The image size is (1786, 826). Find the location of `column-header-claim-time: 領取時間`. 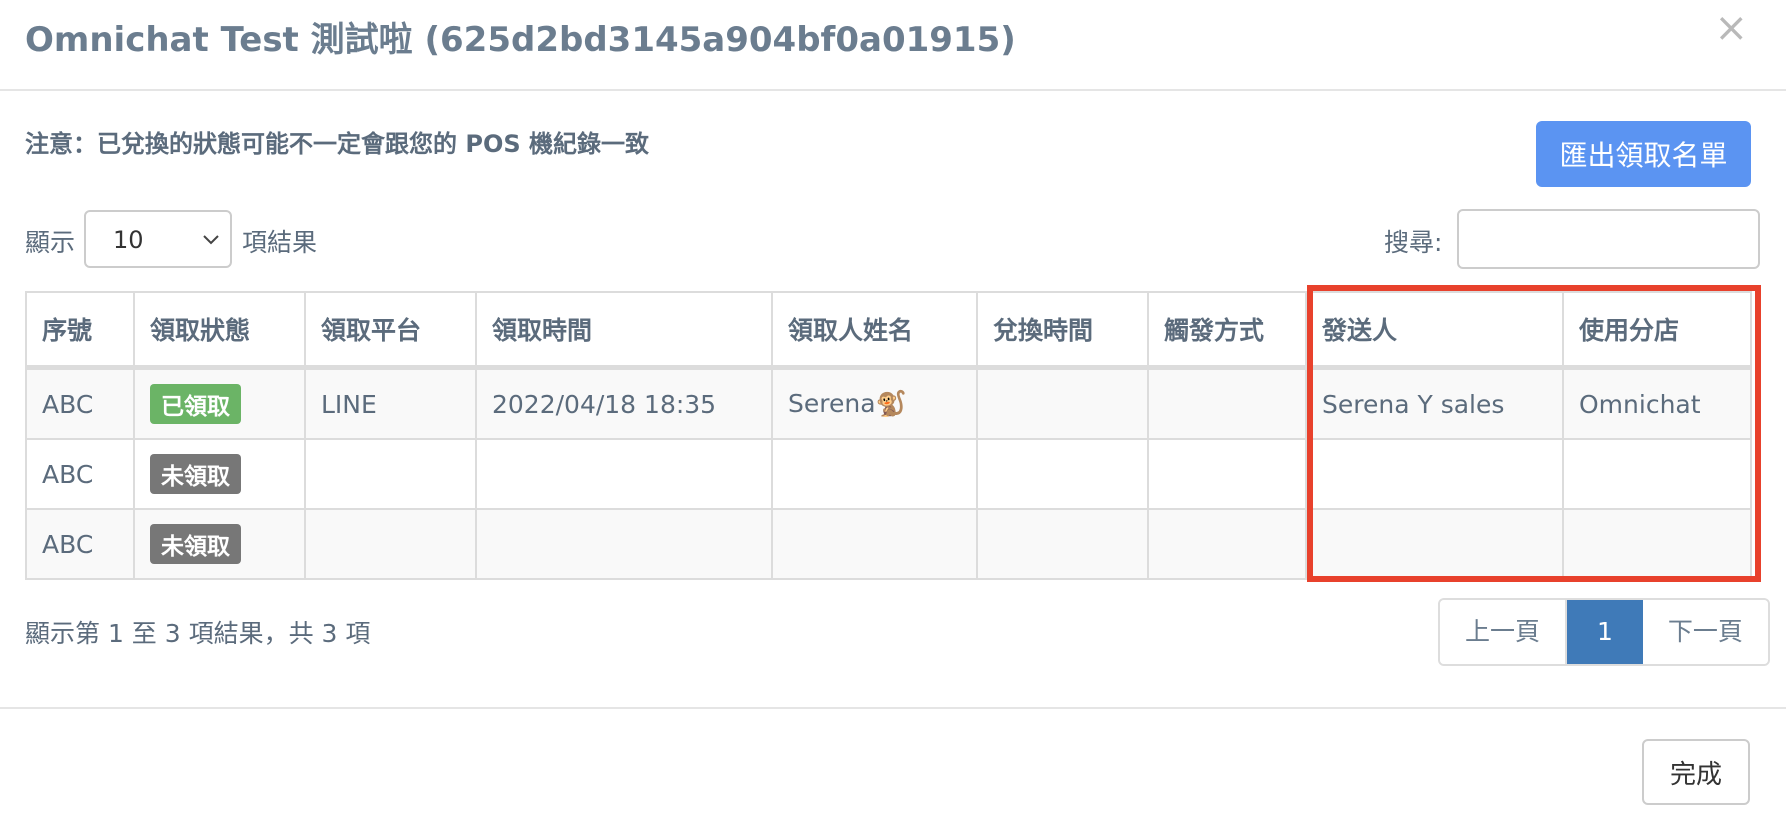

column-header-claim-time: 領取時間 is located at coordinates (624, 330).